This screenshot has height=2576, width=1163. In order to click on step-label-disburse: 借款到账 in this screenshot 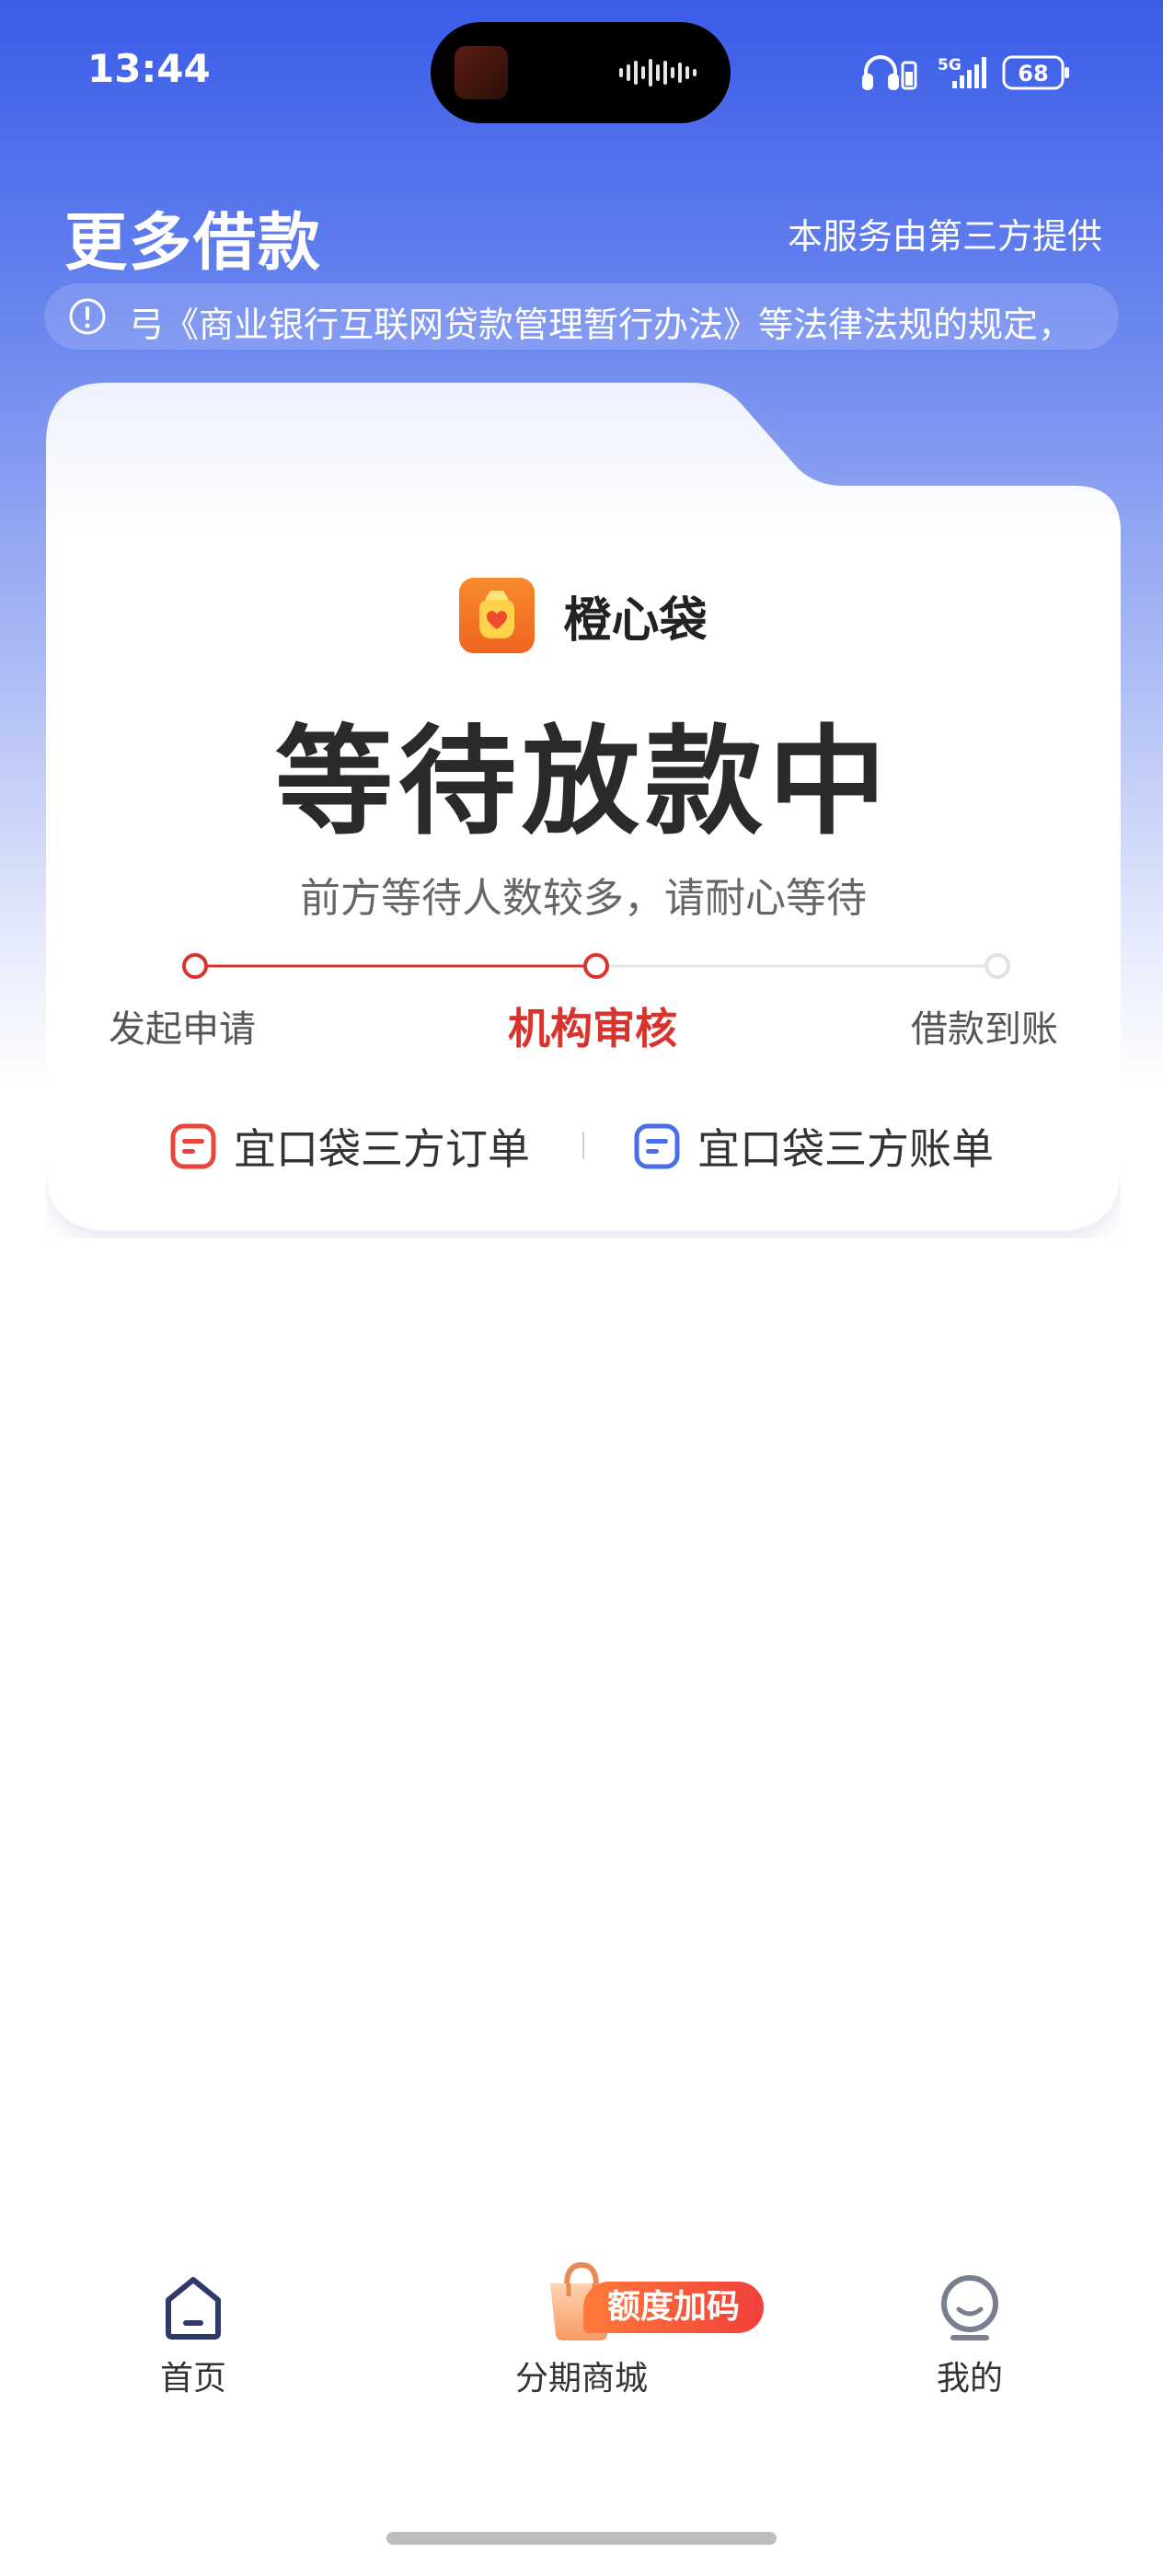, I will do `click(984, 1029)`.